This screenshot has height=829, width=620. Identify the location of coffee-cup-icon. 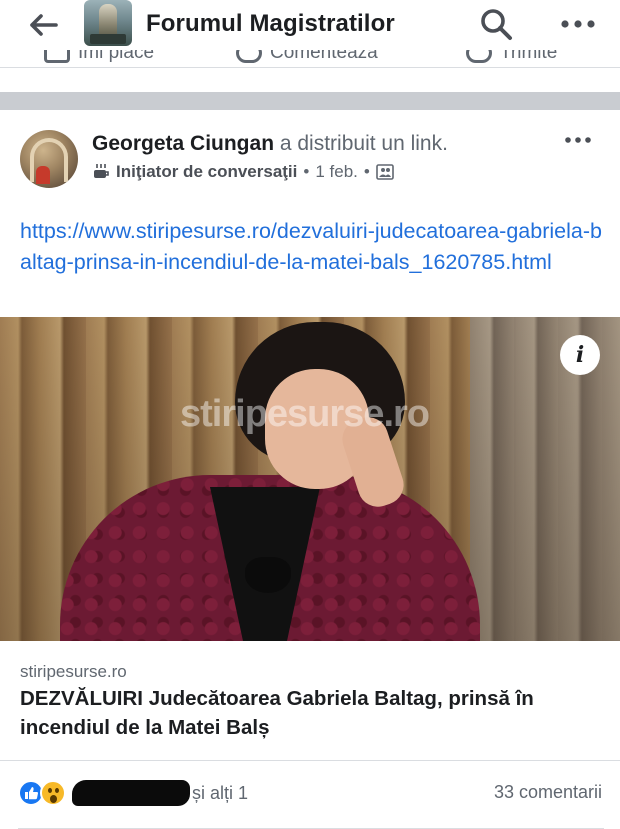
(101, 171).